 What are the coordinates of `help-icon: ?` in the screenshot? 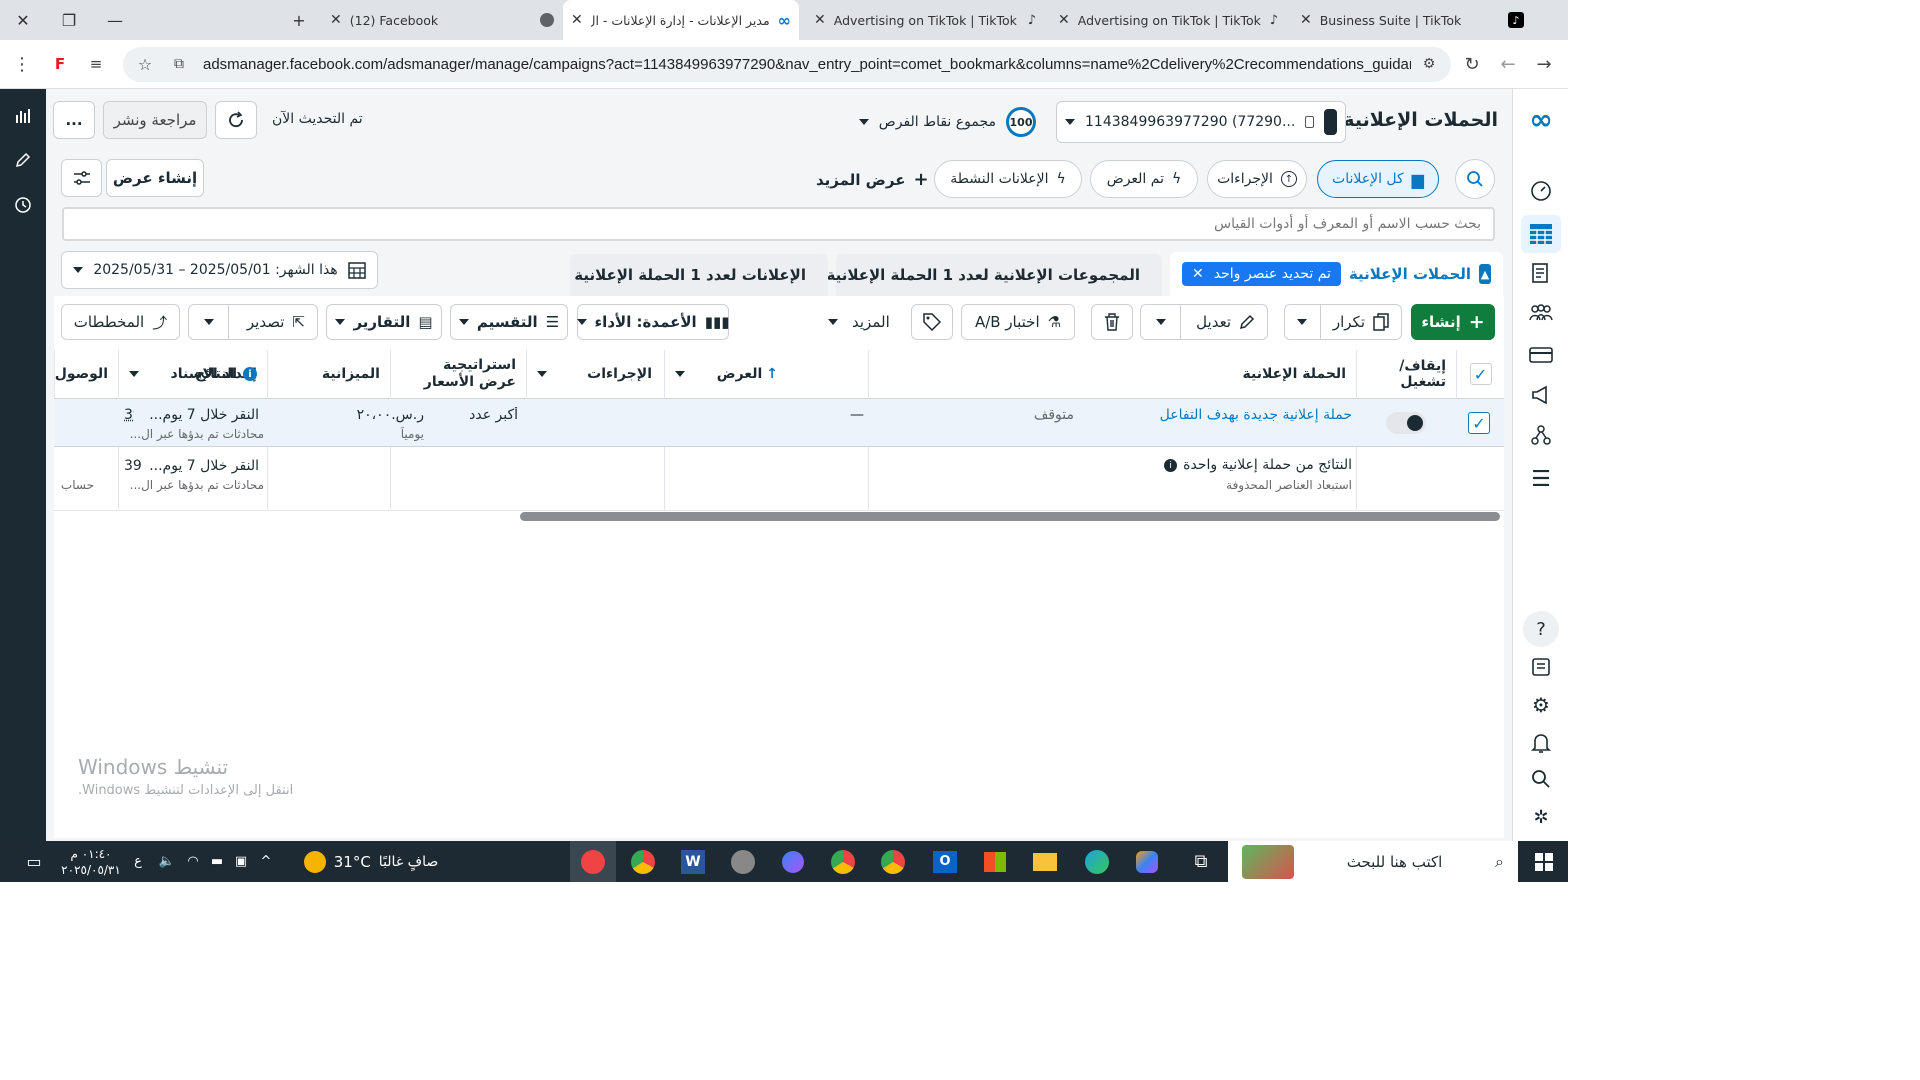 It's located at (1541, 629).